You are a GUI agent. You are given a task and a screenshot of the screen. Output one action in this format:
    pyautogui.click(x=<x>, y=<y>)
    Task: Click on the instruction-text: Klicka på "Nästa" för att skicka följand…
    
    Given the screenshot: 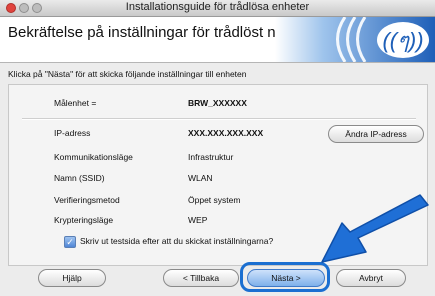 What is the action you would take?
    pyautogui.click(x=127, y=74)
    